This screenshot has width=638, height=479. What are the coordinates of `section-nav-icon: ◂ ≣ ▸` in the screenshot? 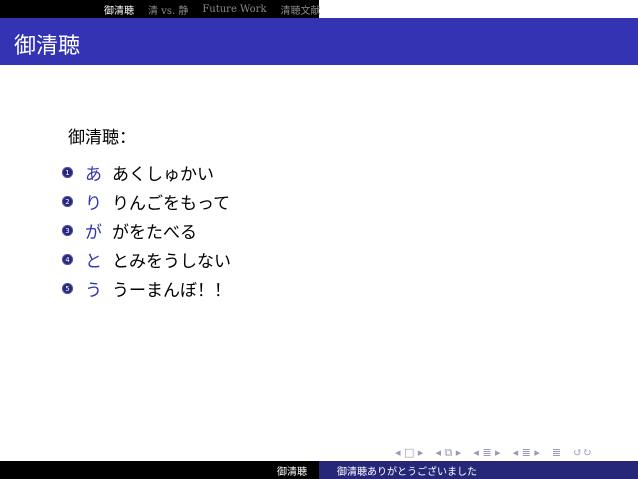 It's located at (486, 453).